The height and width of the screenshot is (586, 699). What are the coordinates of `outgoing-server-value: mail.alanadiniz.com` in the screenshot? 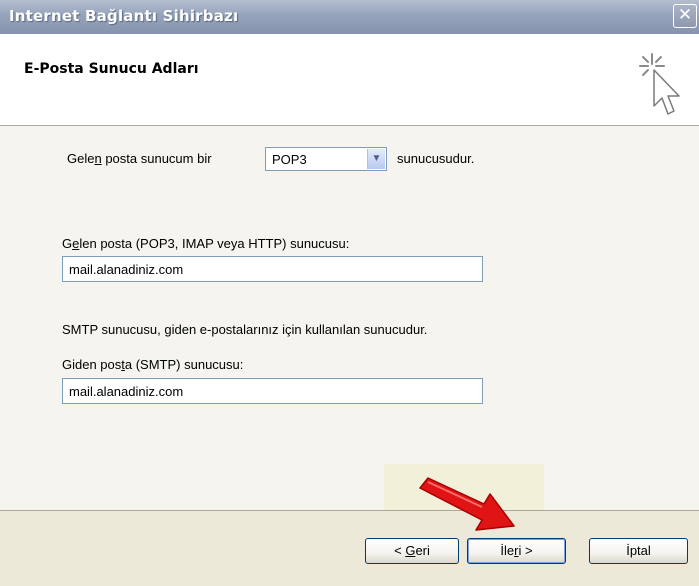 It's located at (126, 391).